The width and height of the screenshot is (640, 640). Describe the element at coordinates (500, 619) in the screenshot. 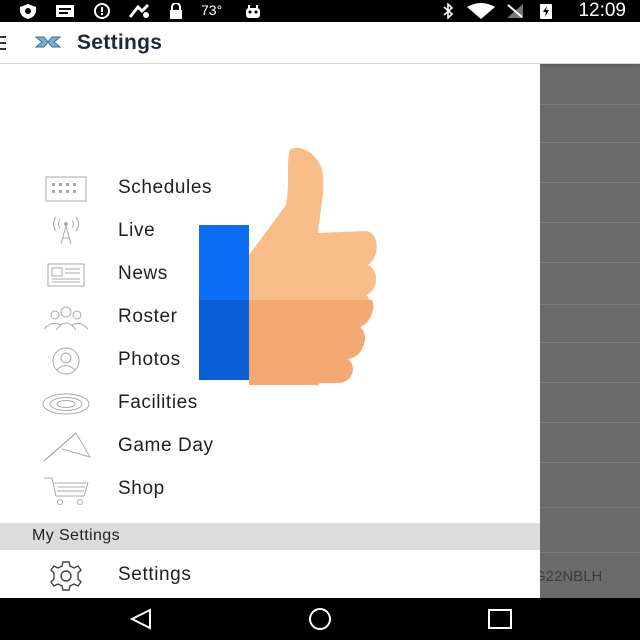

I see `recents-icon` at that location.